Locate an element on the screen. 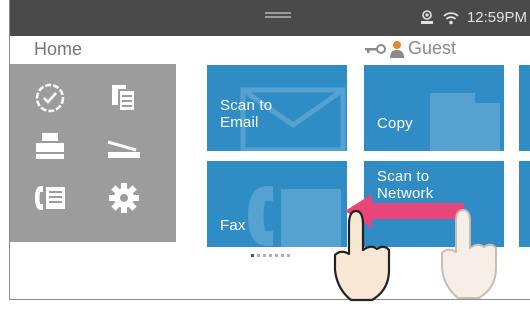 Image resolution: width=530 pixels, height=309 pixels. documents-button is located at coordinates (124, 98).